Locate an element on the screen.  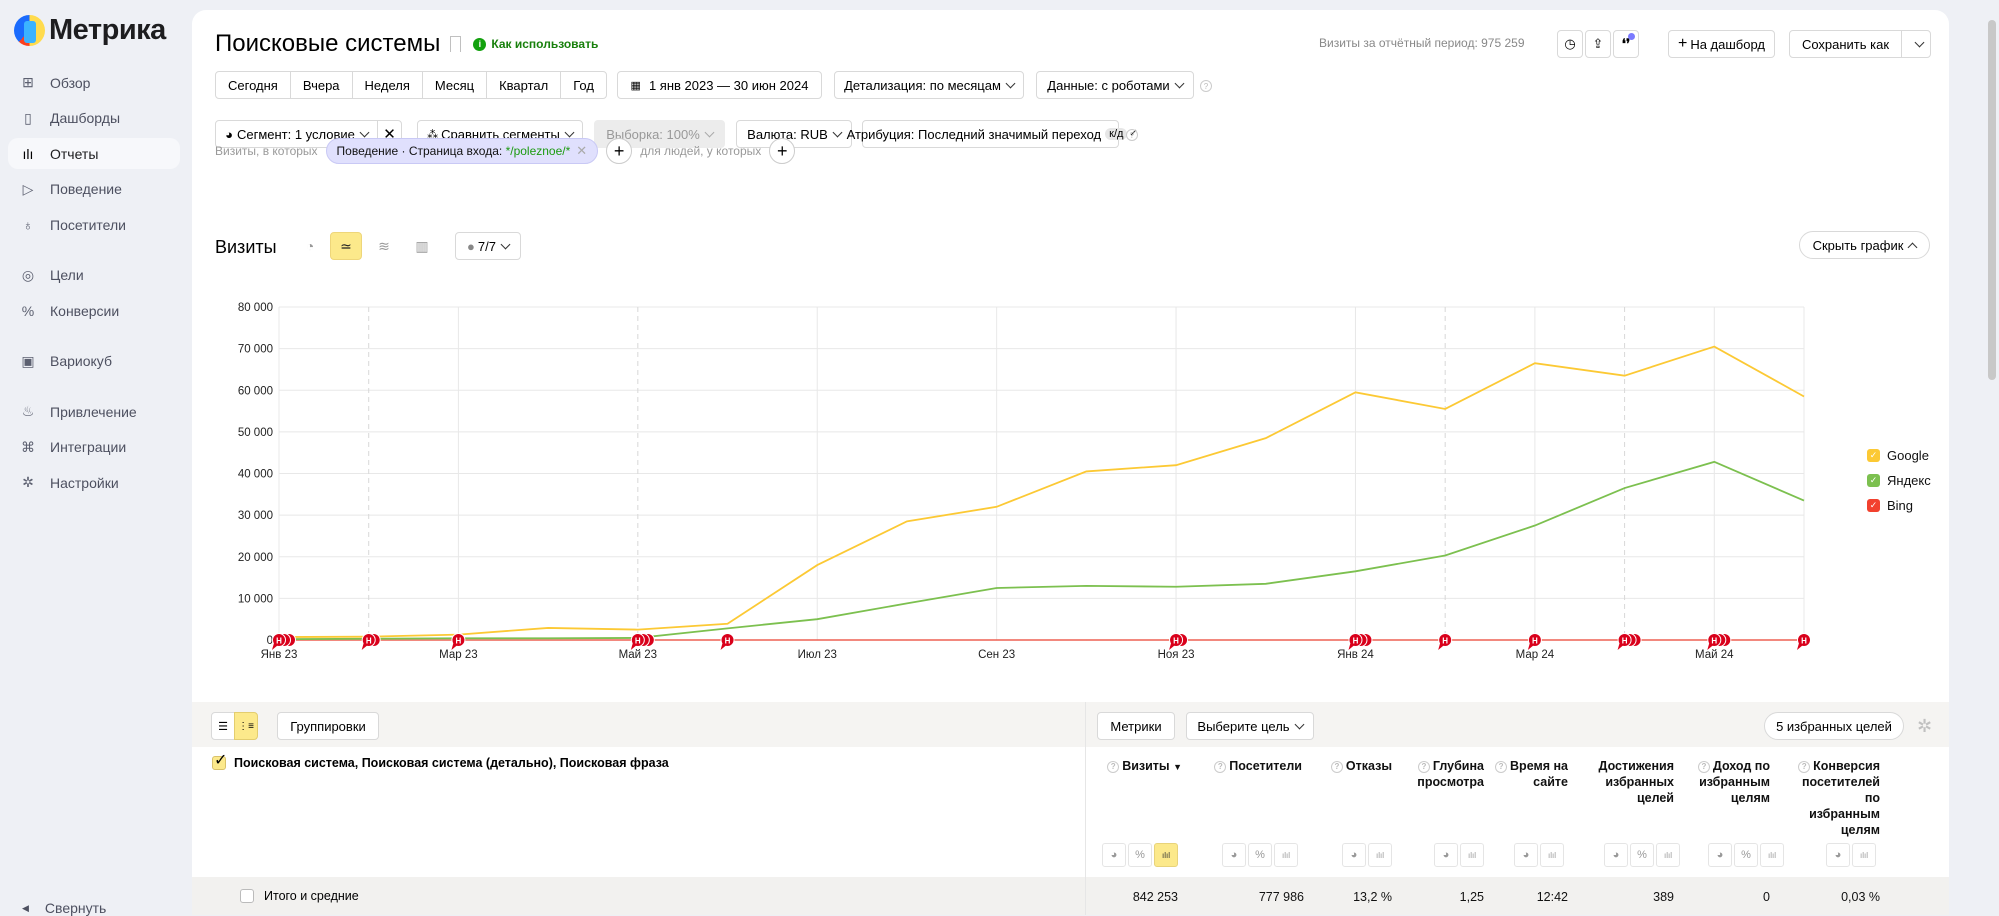
favorite-goals-button: 5 избранных целей is located at coordinates (1834, 726).